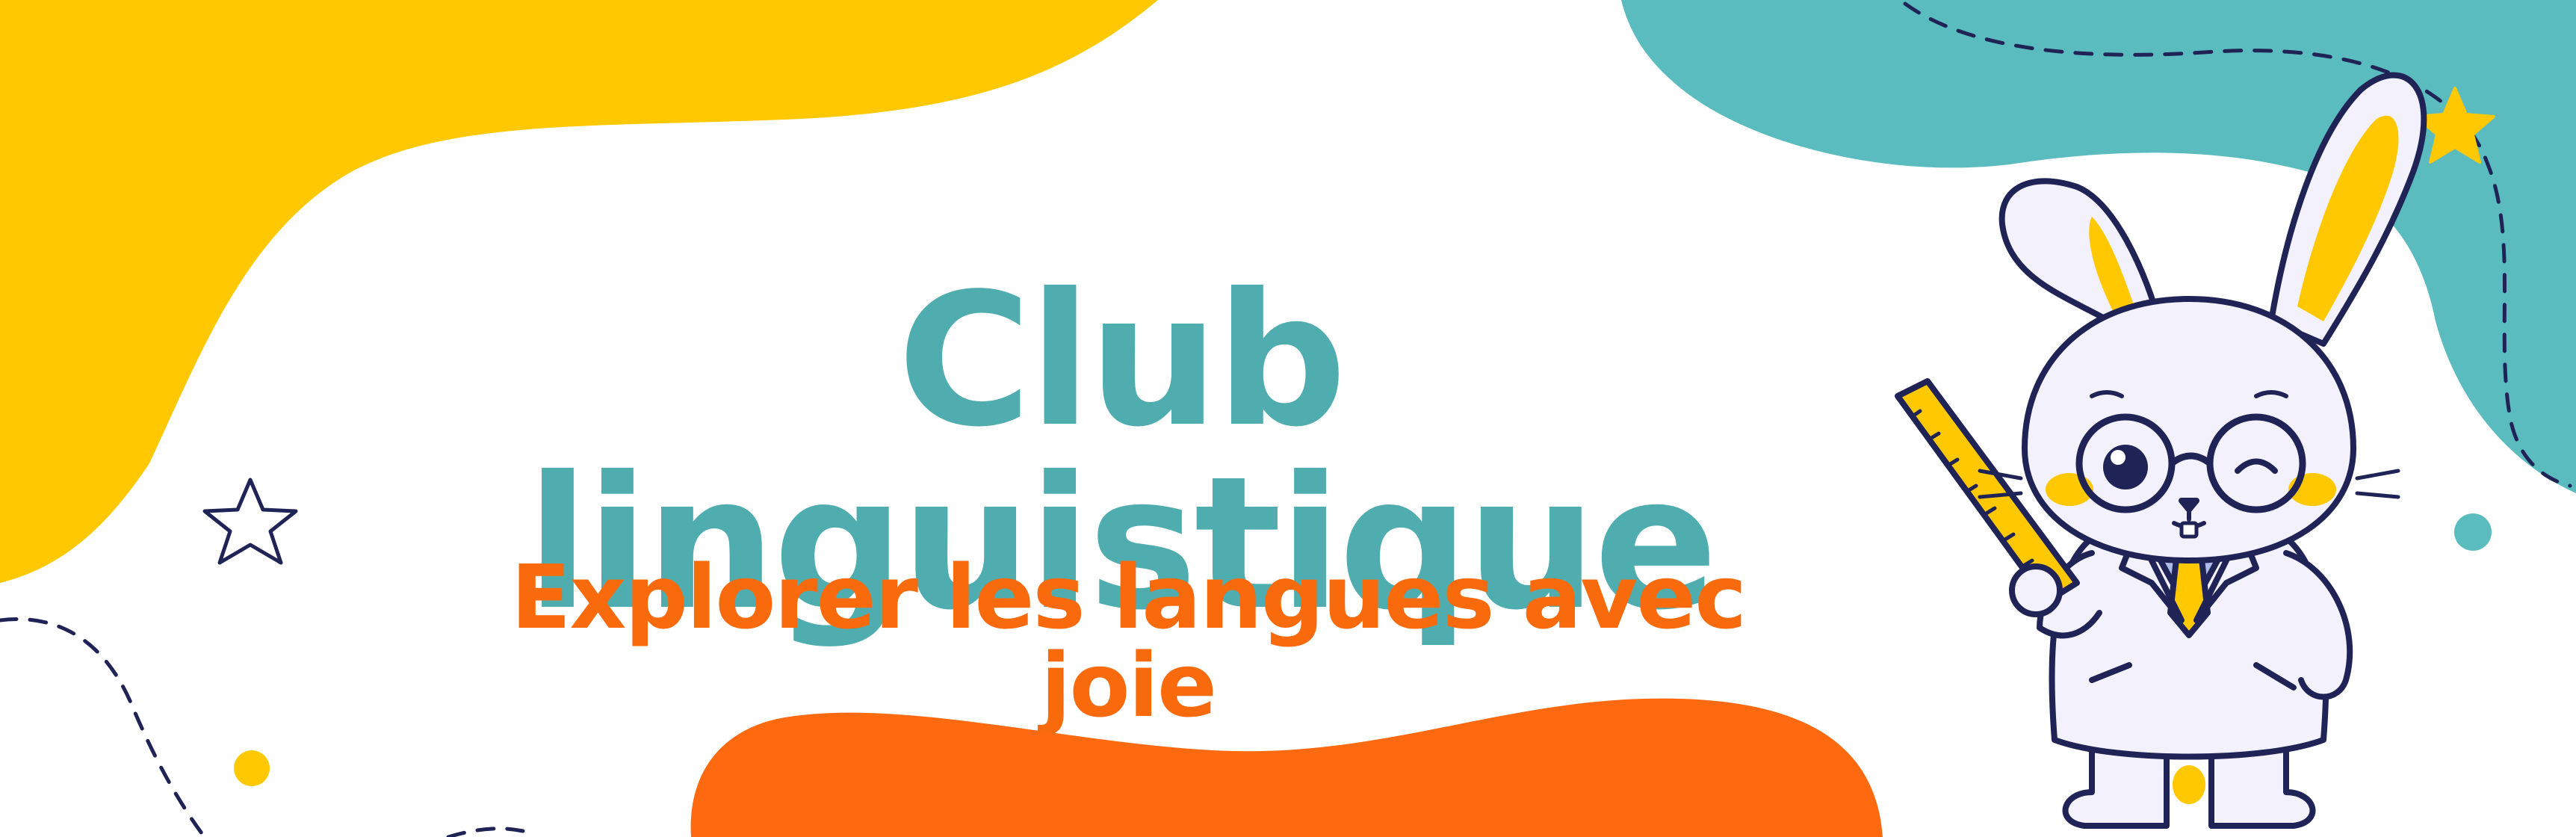 The image size is (2576, 837). Describe the element at coordinates (252, 768) in the screenshot. I see `dot-yellow` at that location.